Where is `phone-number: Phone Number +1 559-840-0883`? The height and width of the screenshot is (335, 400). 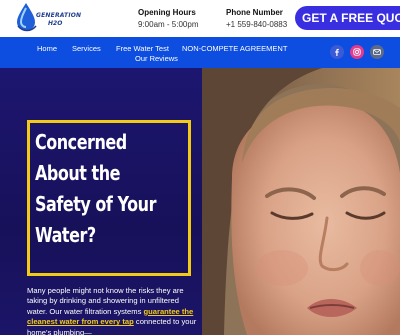
phone-number: Phone Number +1 559-840-0883 is located at coordinates (256, 19).